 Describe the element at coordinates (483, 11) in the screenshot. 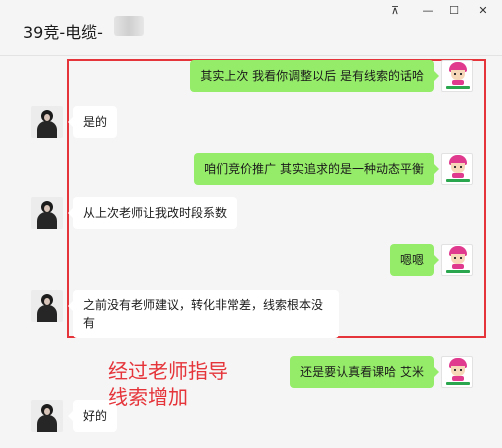

I see `close-button: ✕` at that location.